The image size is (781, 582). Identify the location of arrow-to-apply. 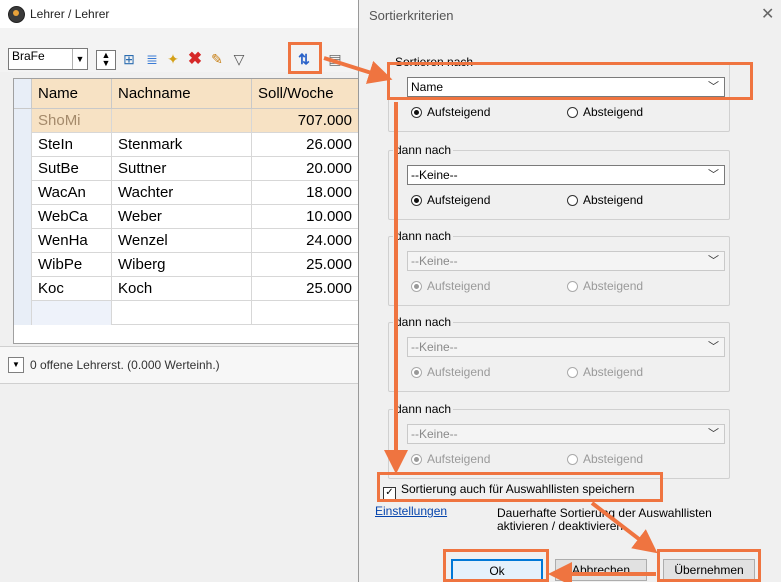
(624, 527).